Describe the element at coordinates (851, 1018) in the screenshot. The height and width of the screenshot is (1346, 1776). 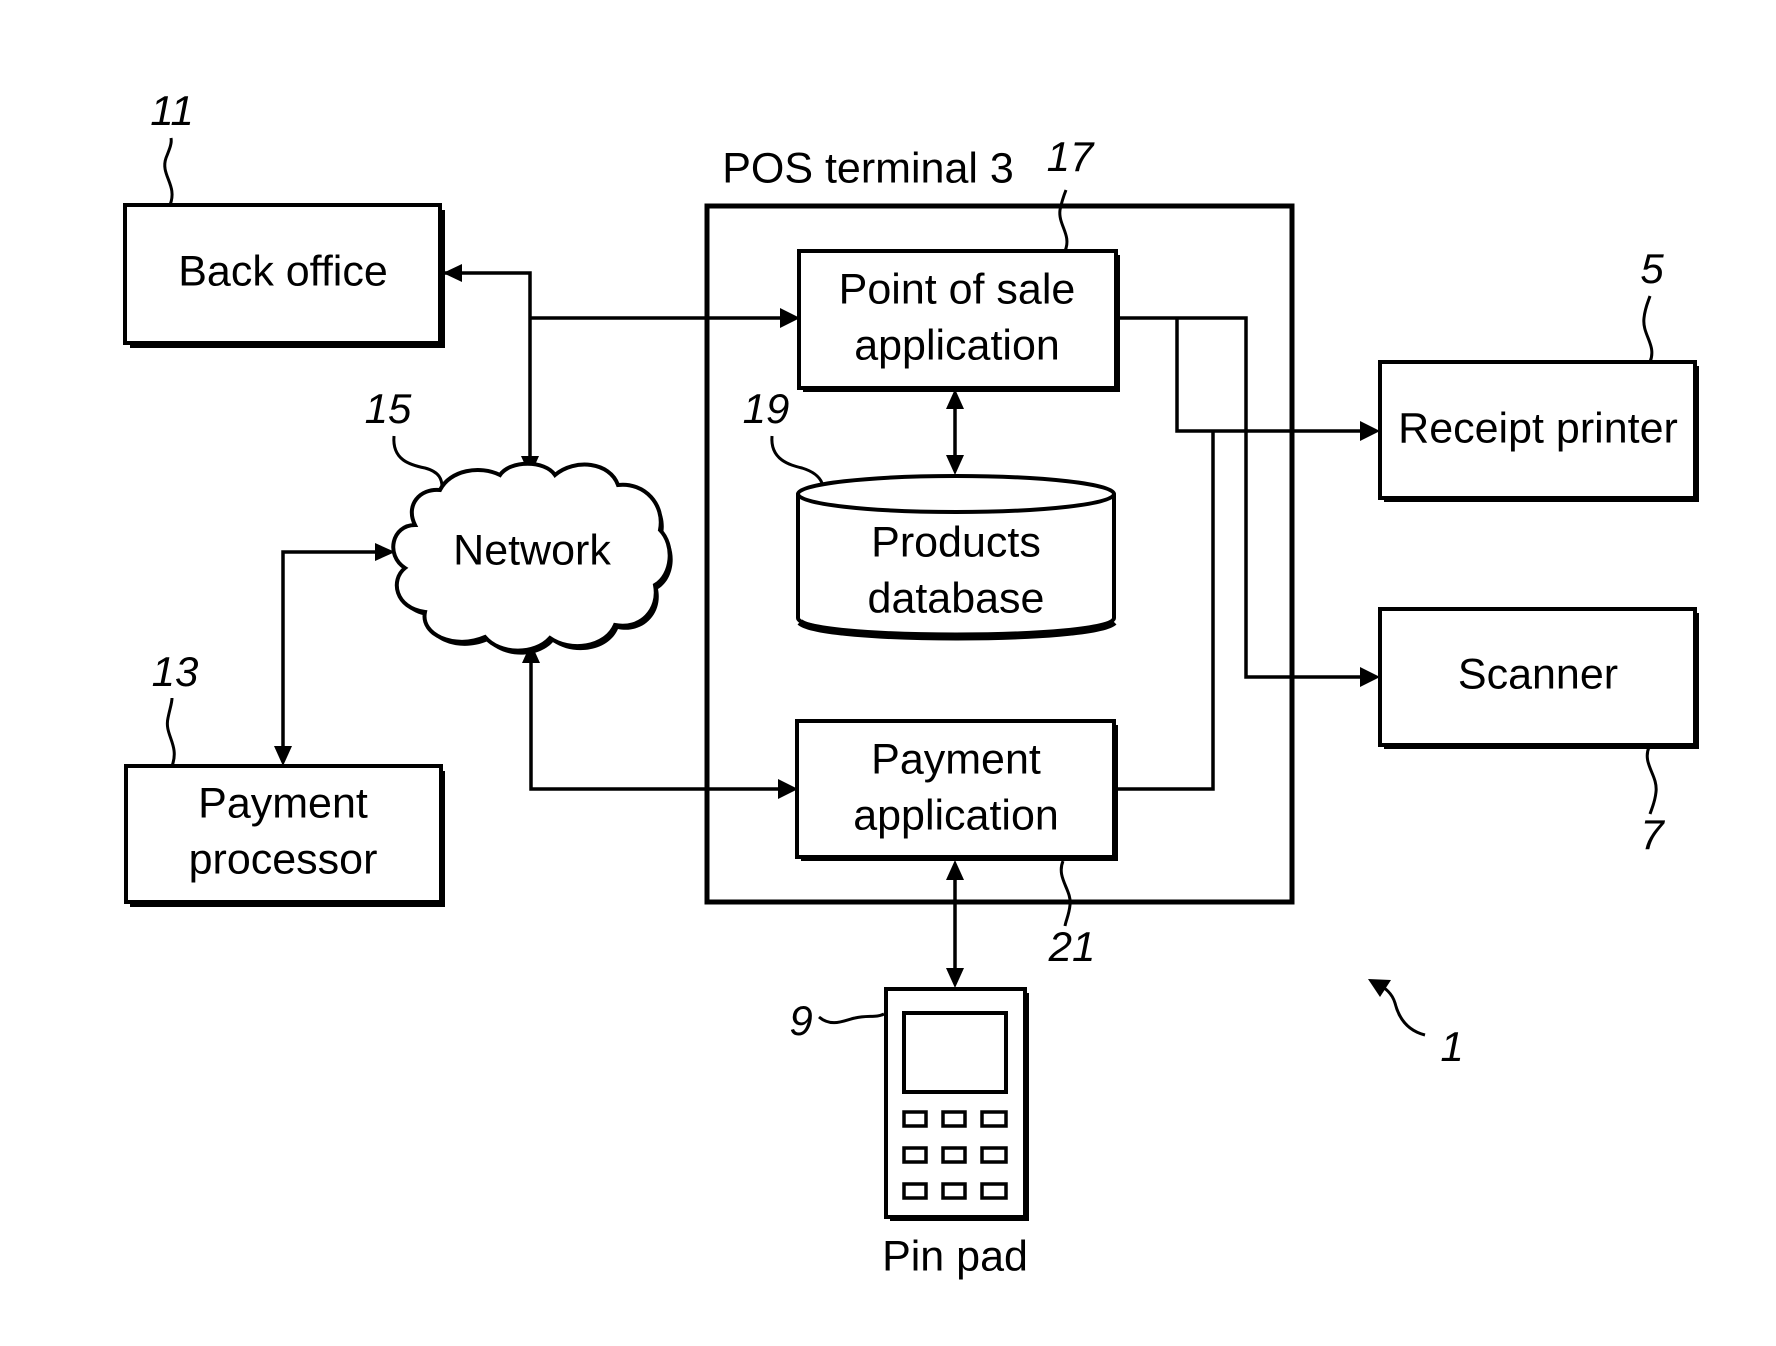
I see `pin-pad-leader` at that location.